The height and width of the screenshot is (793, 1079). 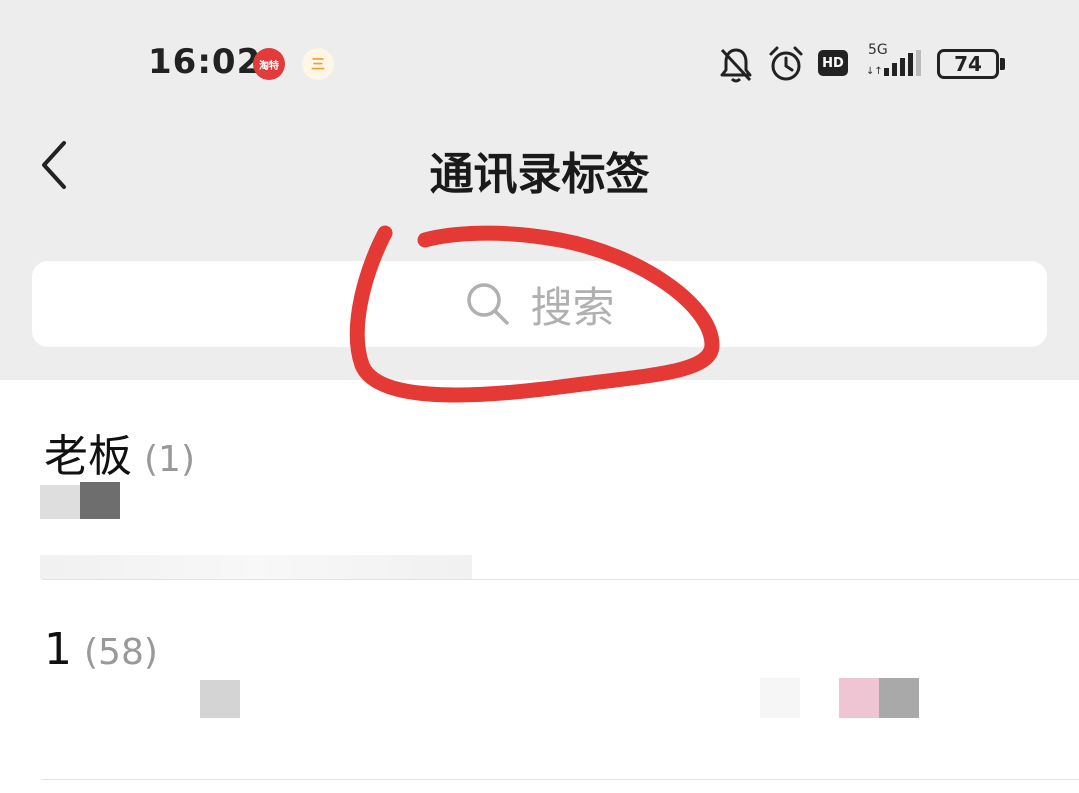 I want to click on search-icon, so click(x=488, y=304).